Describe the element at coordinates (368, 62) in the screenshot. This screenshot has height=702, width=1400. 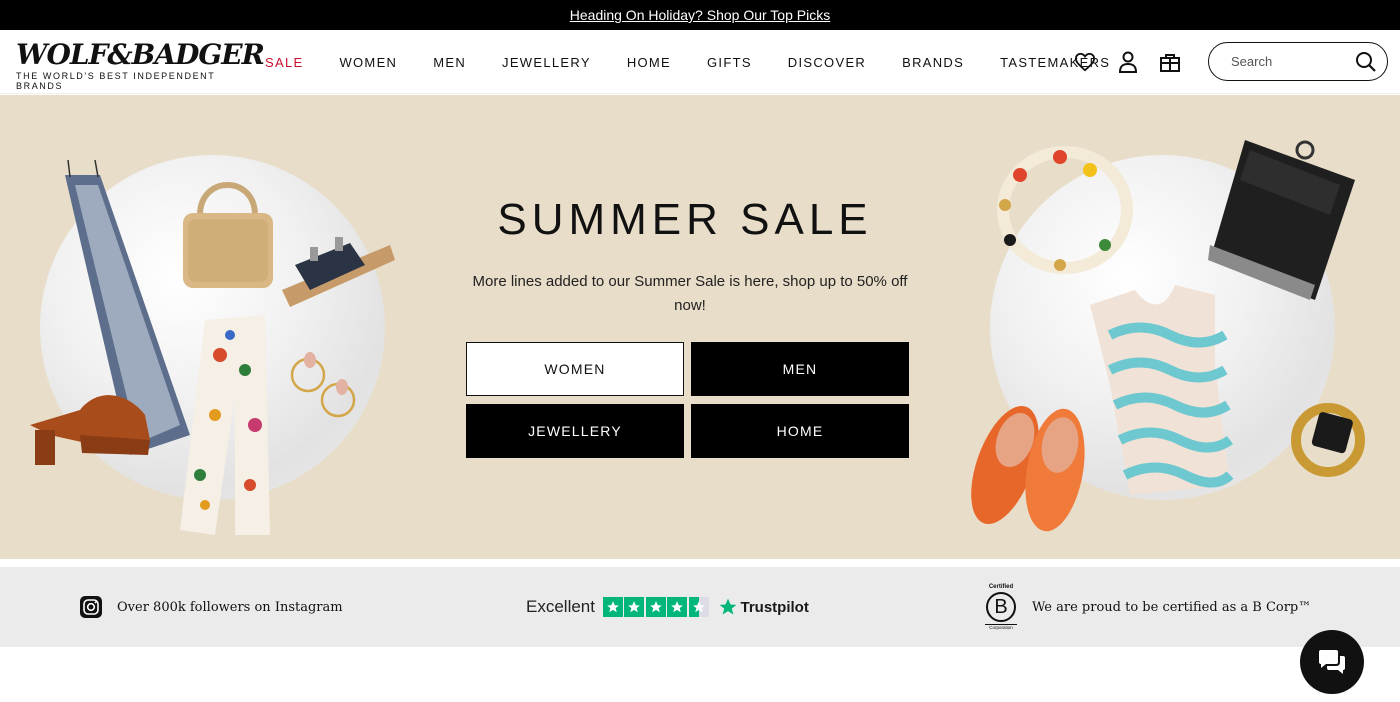
I see `nav-item-women: WOMEN` at that location.